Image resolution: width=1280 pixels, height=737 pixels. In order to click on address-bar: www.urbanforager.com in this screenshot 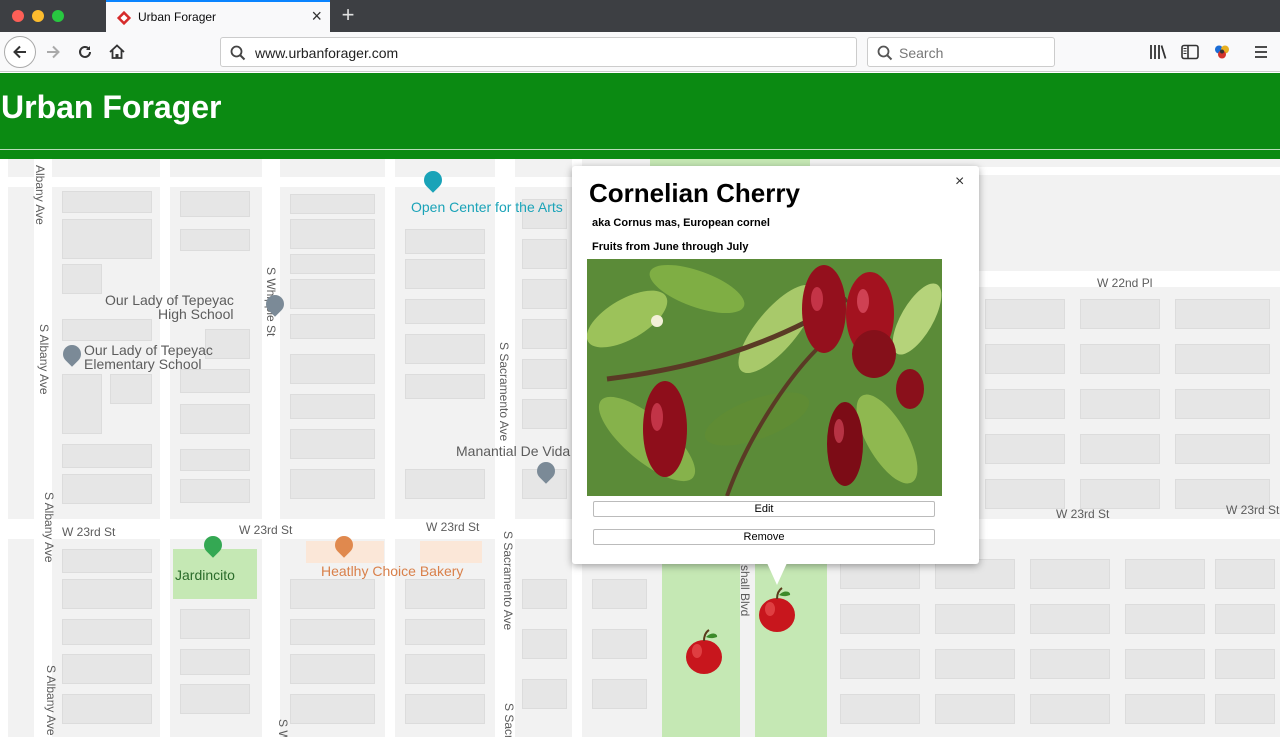, I will do `click(538, 52)`.